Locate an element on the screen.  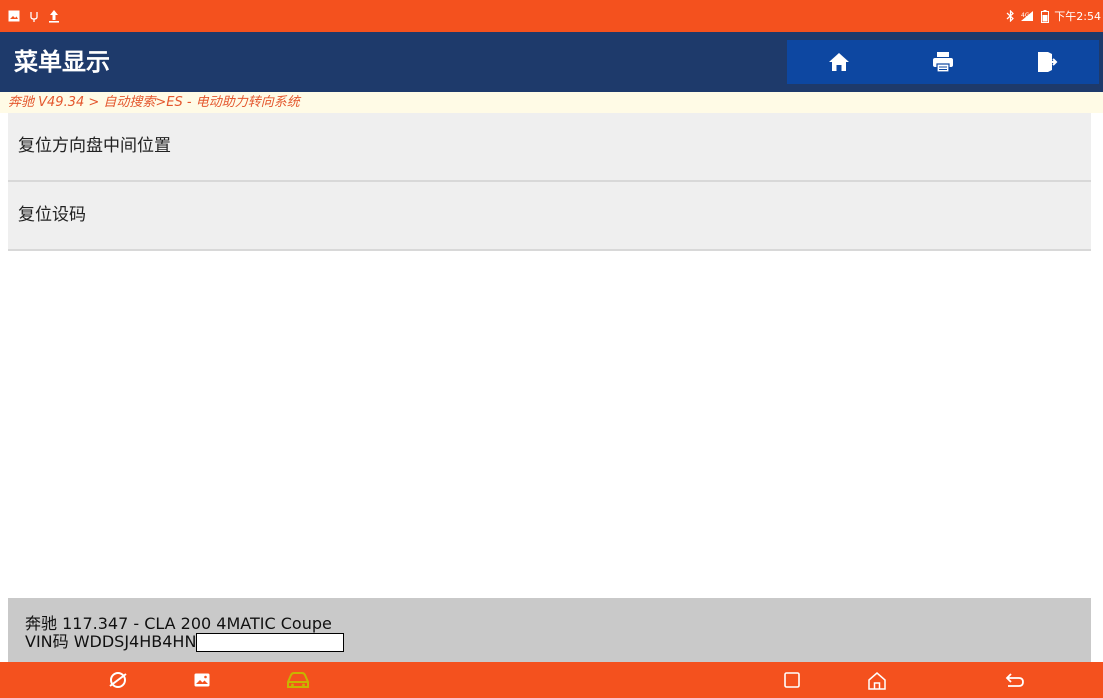
breadcrumb-text: 奔驰 V49.34 > 自动搜索>ES - 电动助力转向系统 is located at coordinates (154, 102).